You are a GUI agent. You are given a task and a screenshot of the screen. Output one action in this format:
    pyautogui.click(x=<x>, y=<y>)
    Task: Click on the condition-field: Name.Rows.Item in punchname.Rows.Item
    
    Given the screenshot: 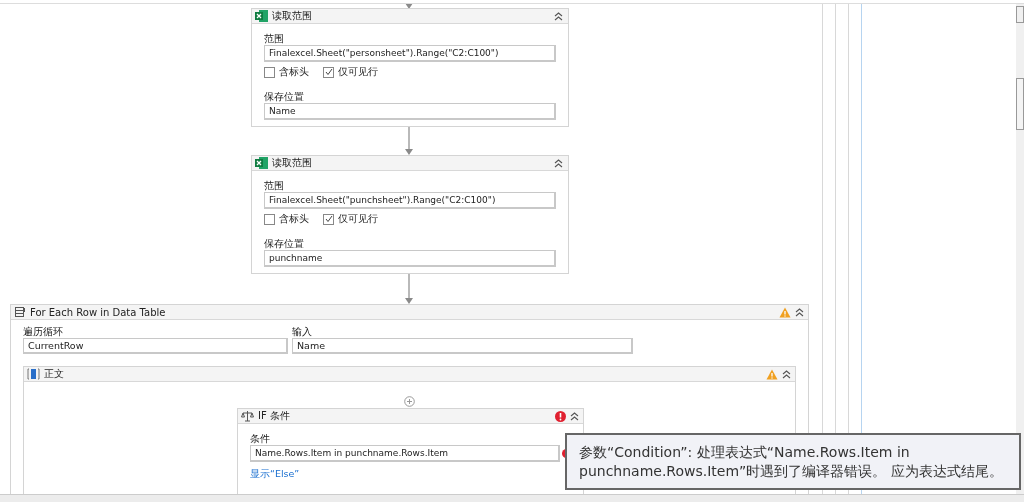 What is the action you would take?
    pyautogui.click(x=405, y=453)
    